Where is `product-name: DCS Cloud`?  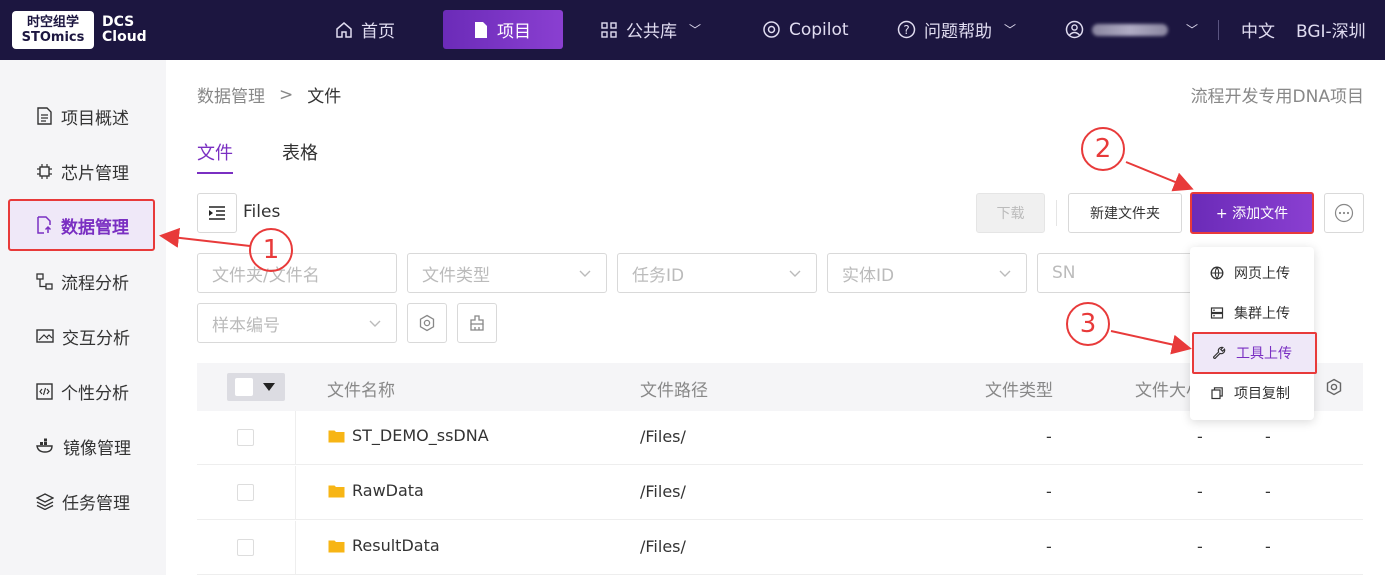
product-name: DCS Cloud is located at coordinates (124, 30).